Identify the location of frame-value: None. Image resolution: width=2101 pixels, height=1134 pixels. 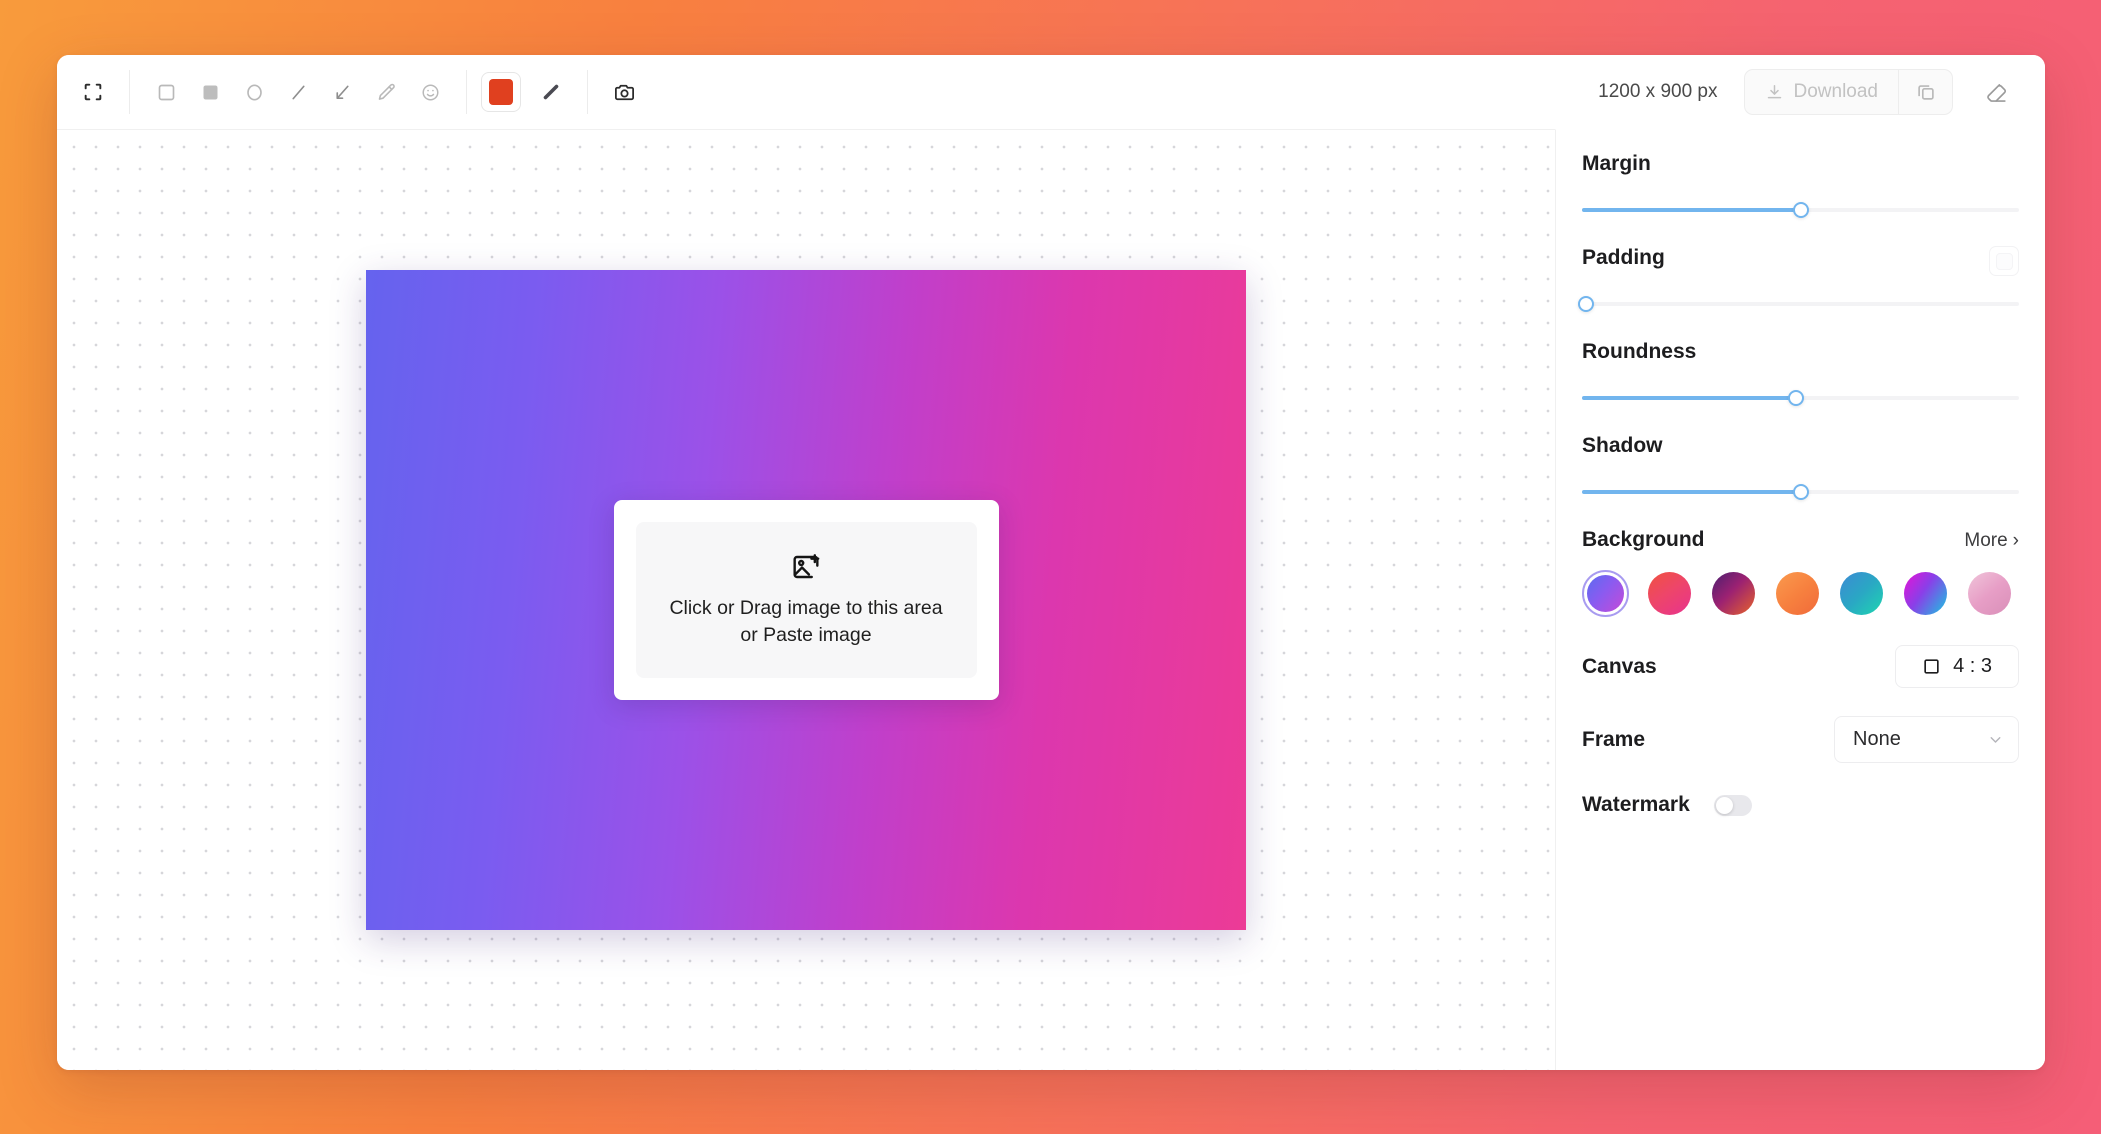
(1877, 739).